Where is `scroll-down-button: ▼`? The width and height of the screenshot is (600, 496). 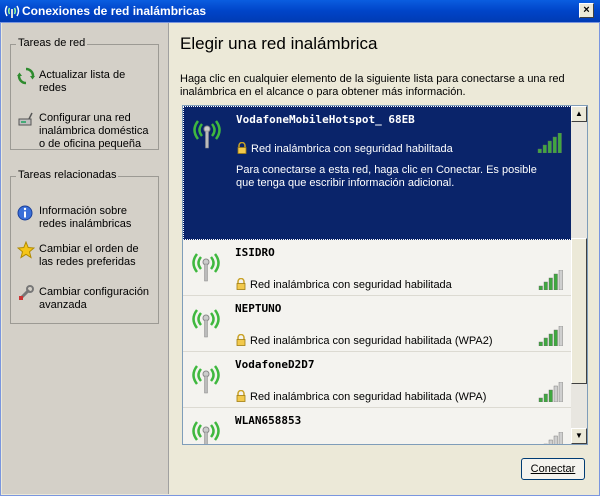
scroll-down-button: ▼ is located at coordinates (579, 436).